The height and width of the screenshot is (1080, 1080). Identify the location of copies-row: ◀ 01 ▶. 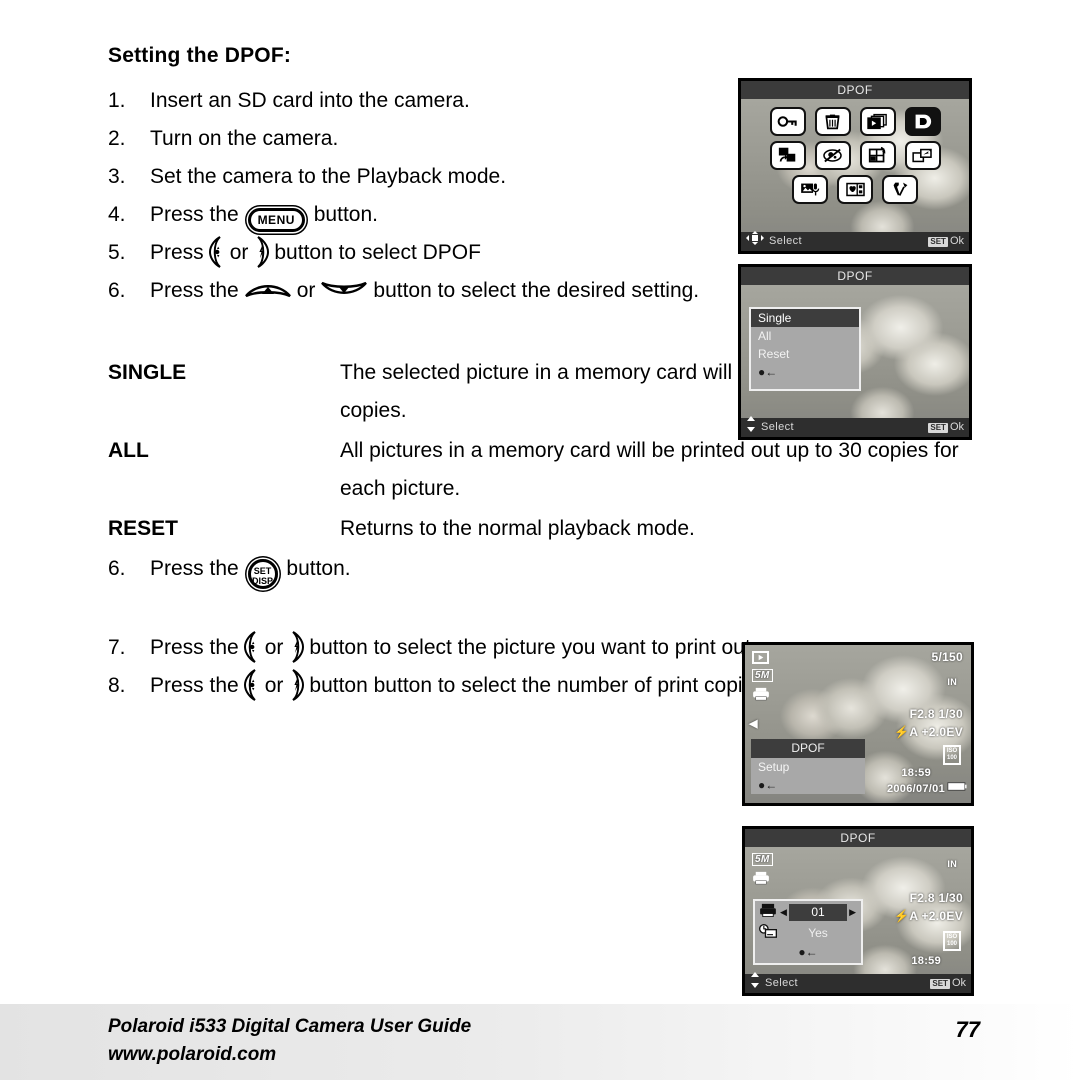
(808, 911).